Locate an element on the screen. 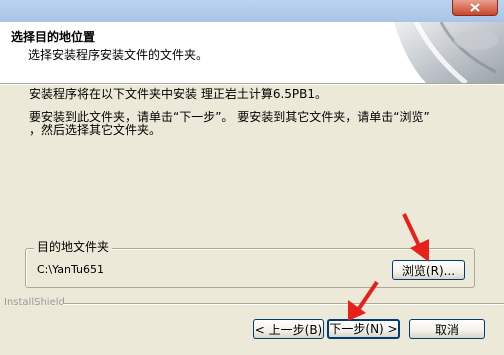 This screenshot has height=355, width=504. close-button is located at coordinates (475, 8).